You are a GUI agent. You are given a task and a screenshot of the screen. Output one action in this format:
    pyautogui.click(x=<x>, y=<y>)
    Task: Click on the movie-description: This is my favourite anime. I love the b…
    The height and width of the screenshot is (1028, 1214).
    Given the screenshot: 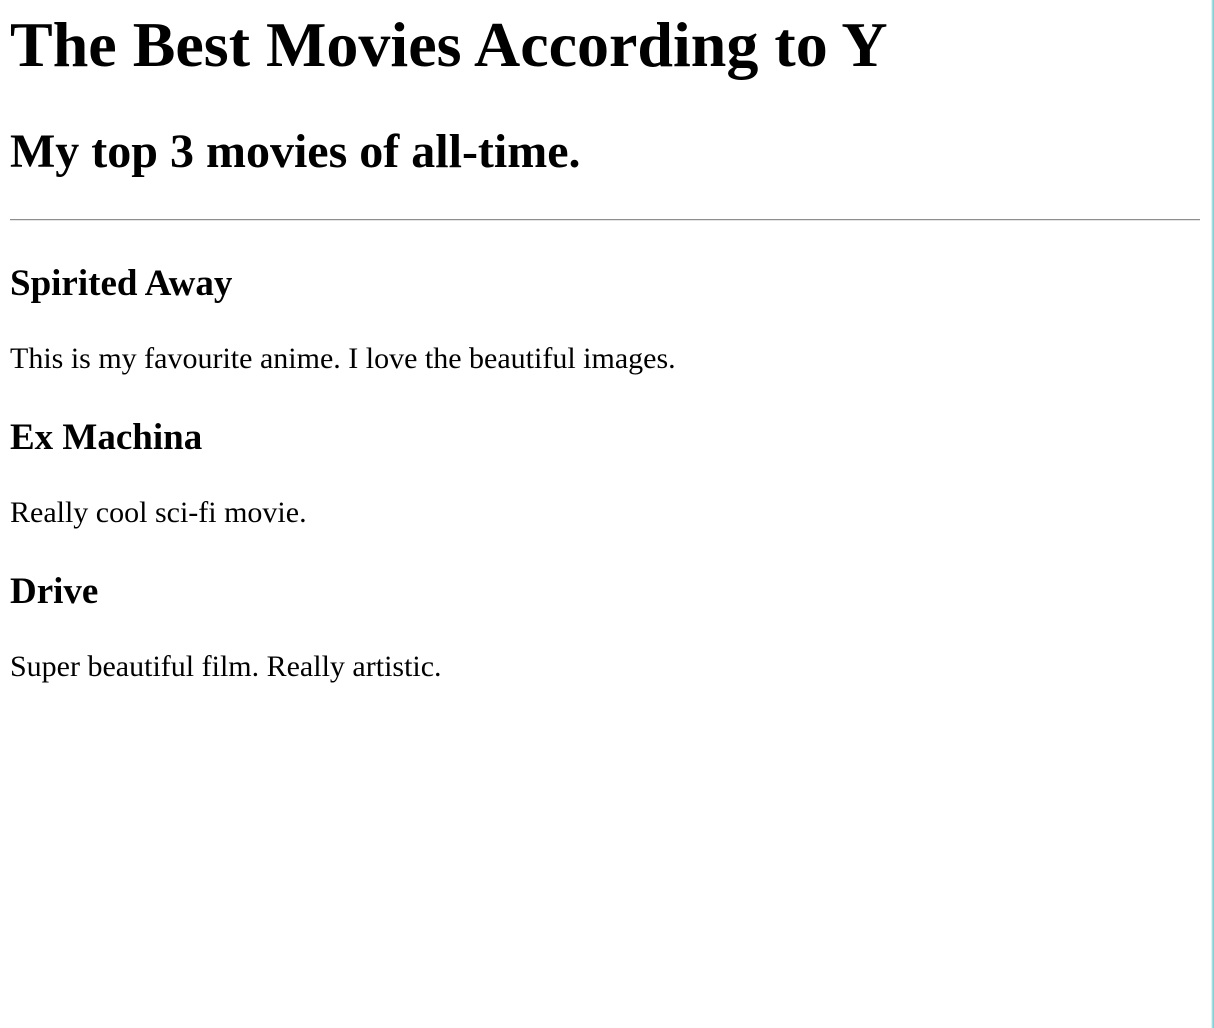 What is the action you would take?
    pyautogui.click(x=343, y=358)
    